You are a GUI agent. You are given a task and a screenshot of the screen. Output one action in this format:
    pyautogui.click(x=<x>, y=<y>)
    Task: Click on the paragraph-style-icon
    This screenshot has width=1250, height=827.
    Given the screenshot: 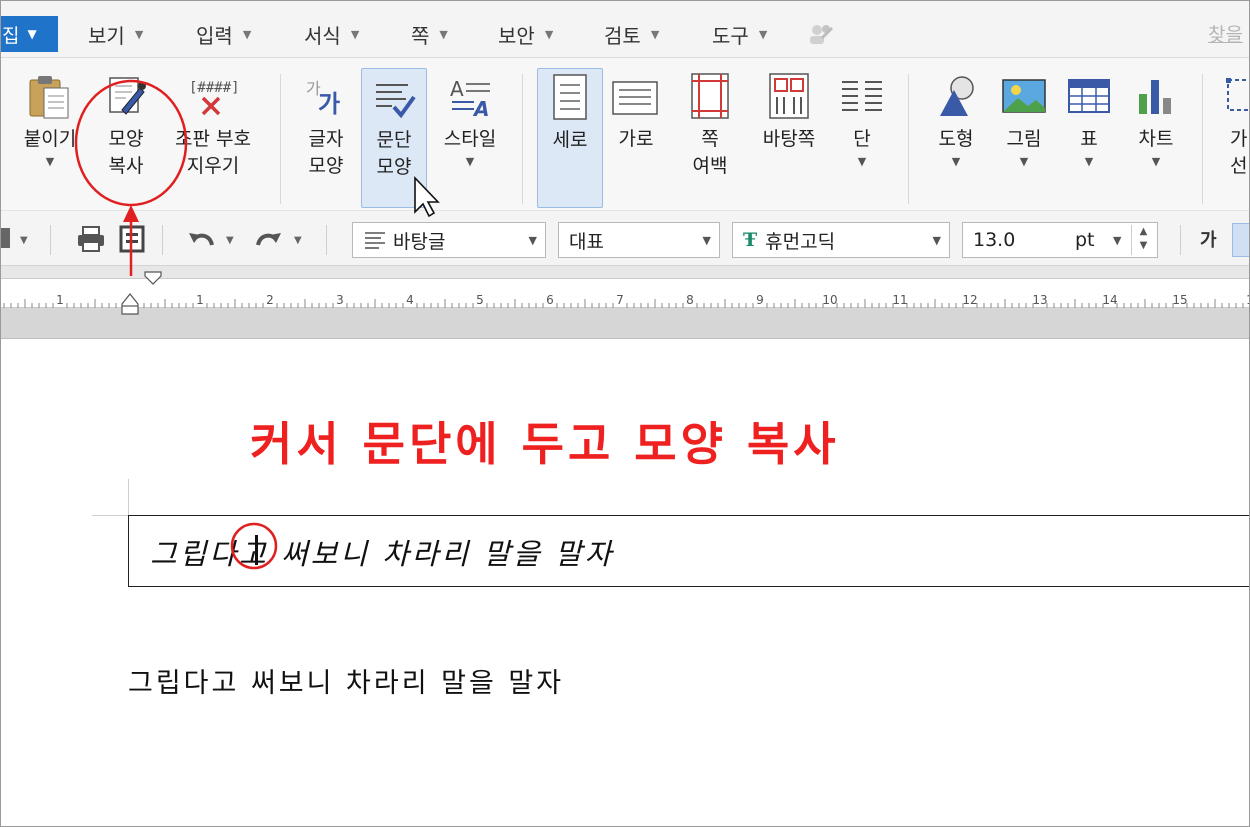 What is the action you would take?
    pyautogui.click(x=375, y=240)
    